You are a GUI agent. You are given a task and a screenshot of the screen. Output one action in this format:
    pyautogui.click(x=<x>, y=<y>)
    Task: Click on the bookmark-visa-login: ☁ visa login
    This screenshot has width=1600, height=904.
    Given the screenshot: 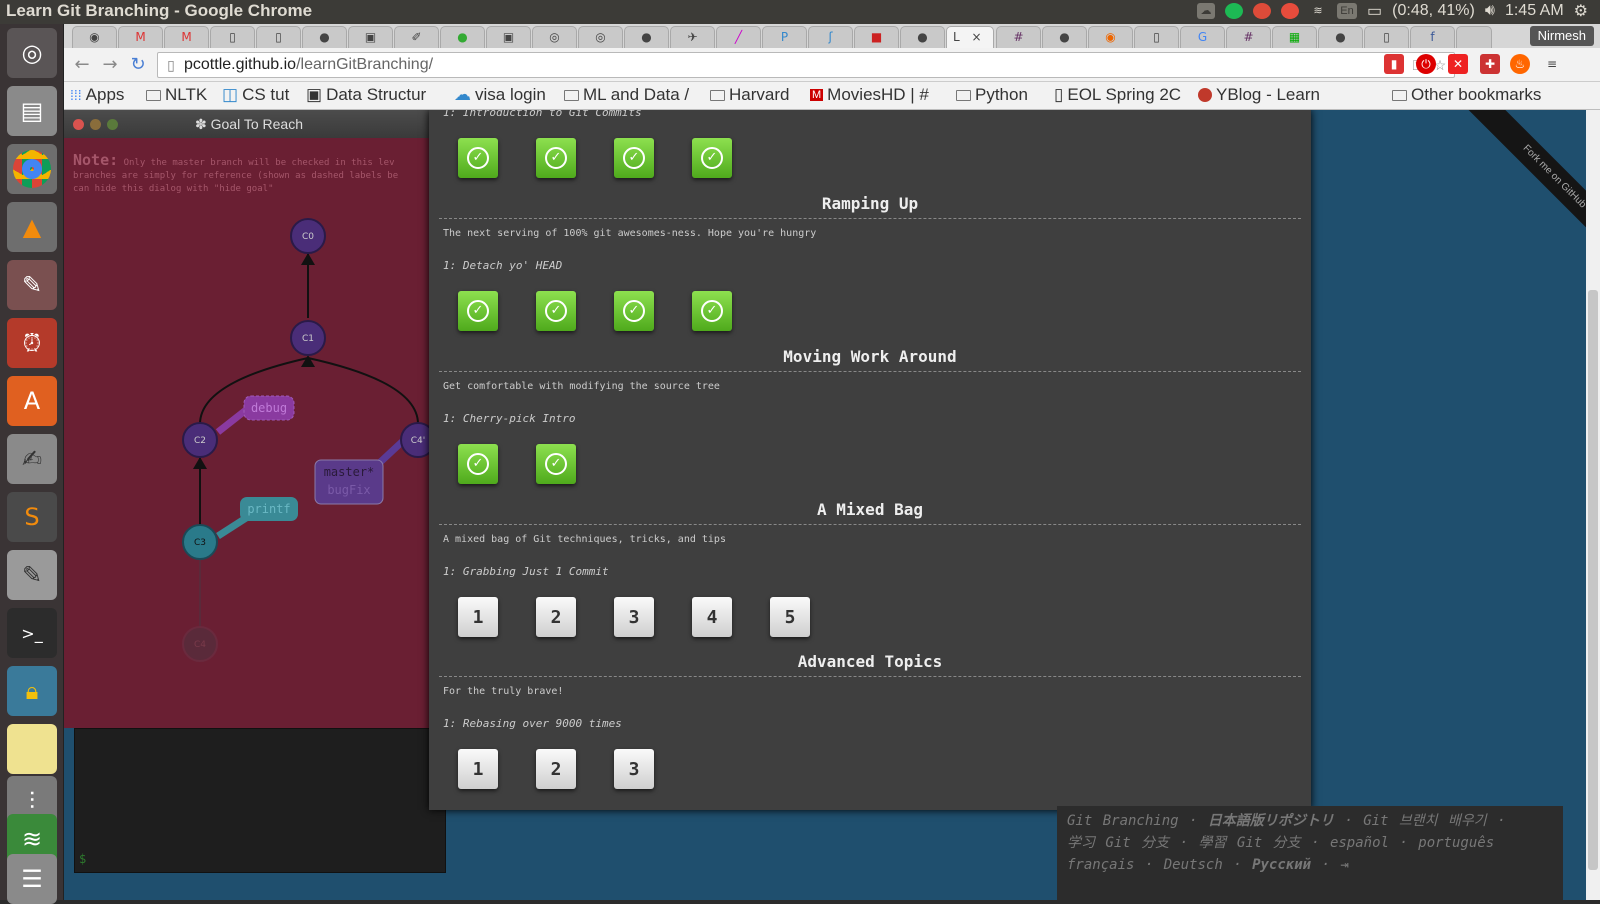 What is the action you would take?
    pyautogui.click(x=500, y=95)
    